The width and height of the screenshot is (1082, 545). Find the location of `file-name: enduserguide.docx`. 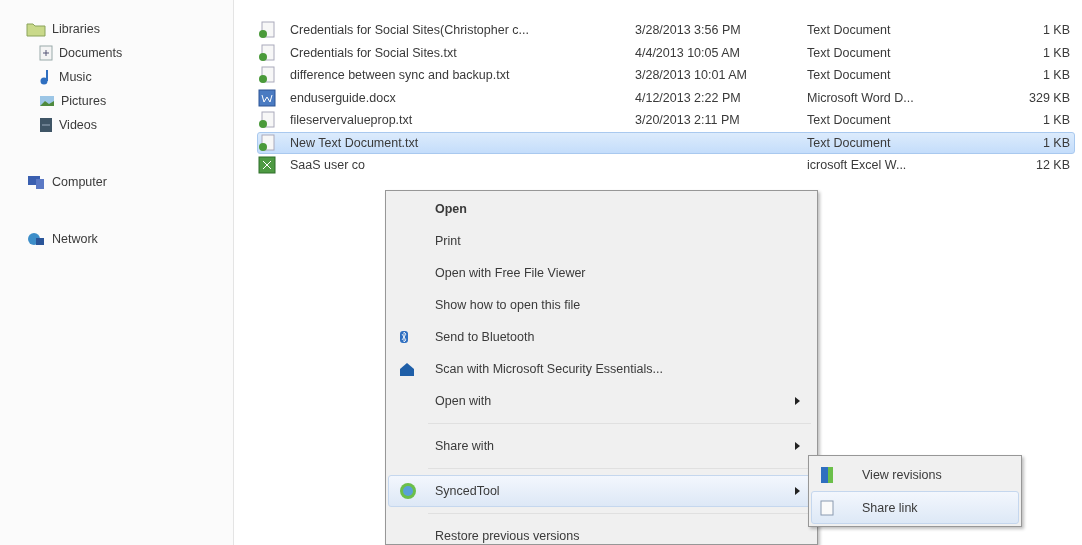

file-name: enduserguide.docx is located at coordinates (343, 97).